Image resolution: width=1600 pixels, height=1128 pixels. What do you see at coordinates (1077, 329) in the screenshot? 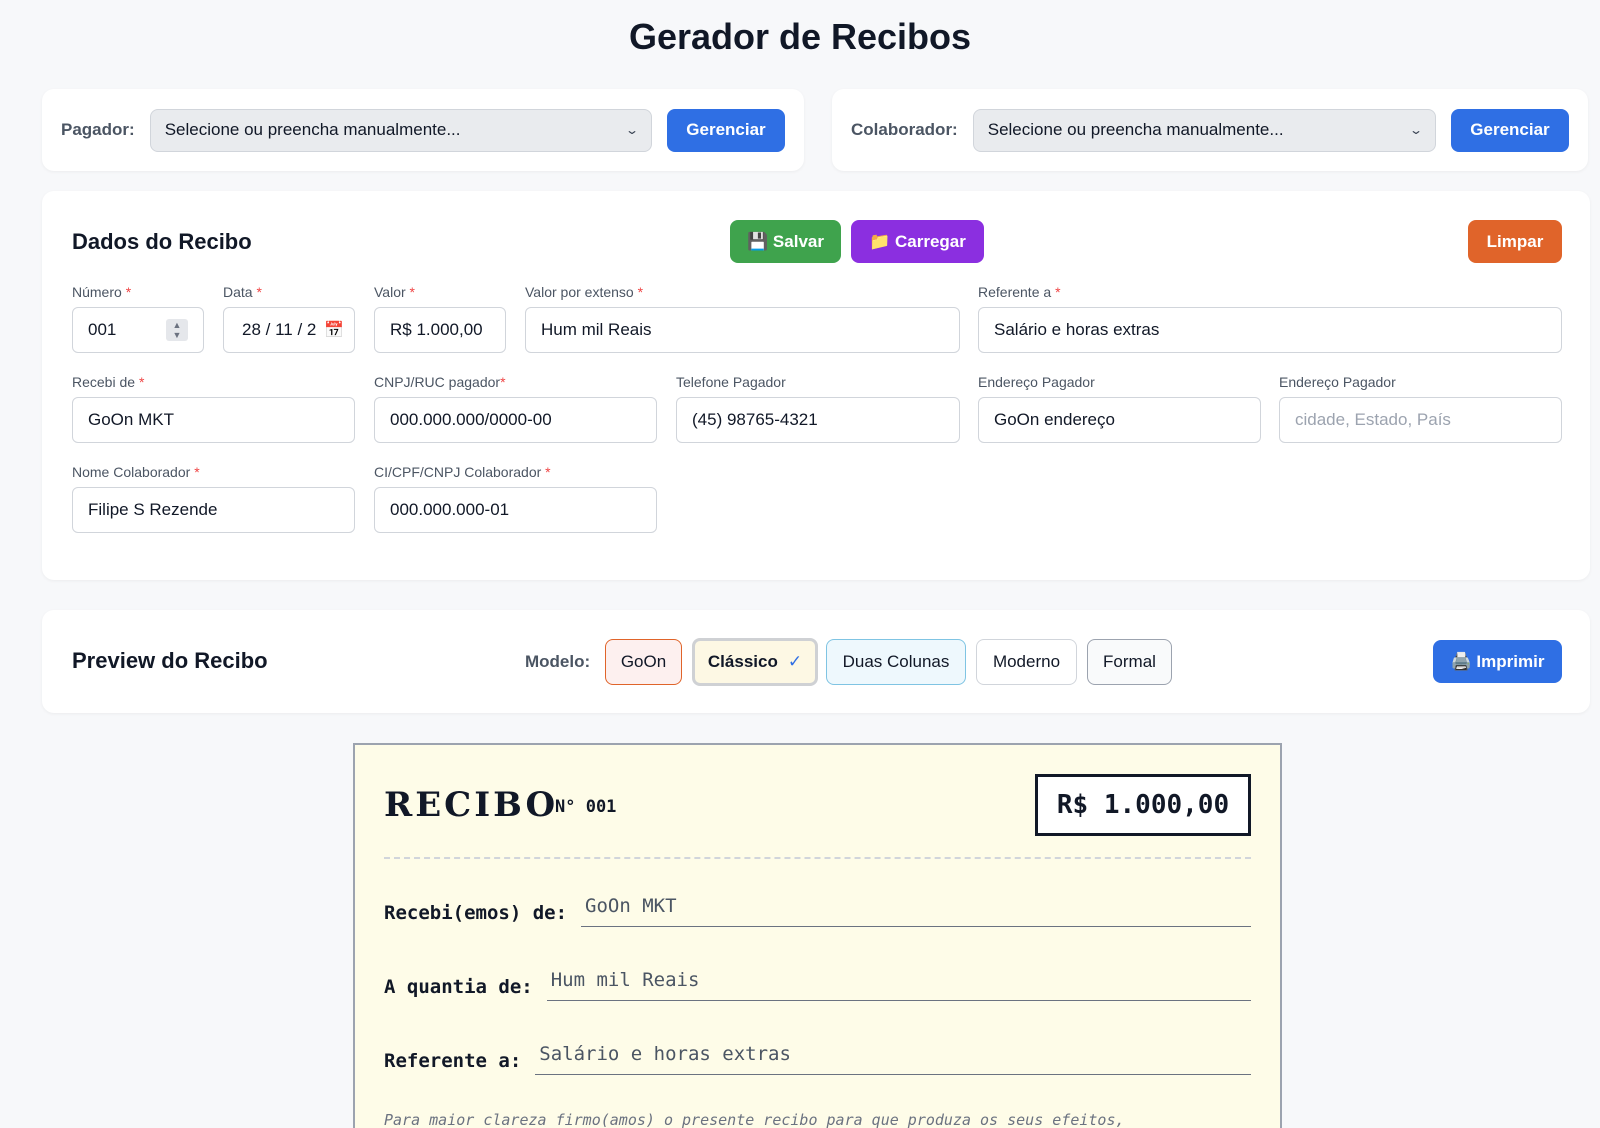
I see `referente-value: Salário e horas extras` at bounding box center [1077, 329].